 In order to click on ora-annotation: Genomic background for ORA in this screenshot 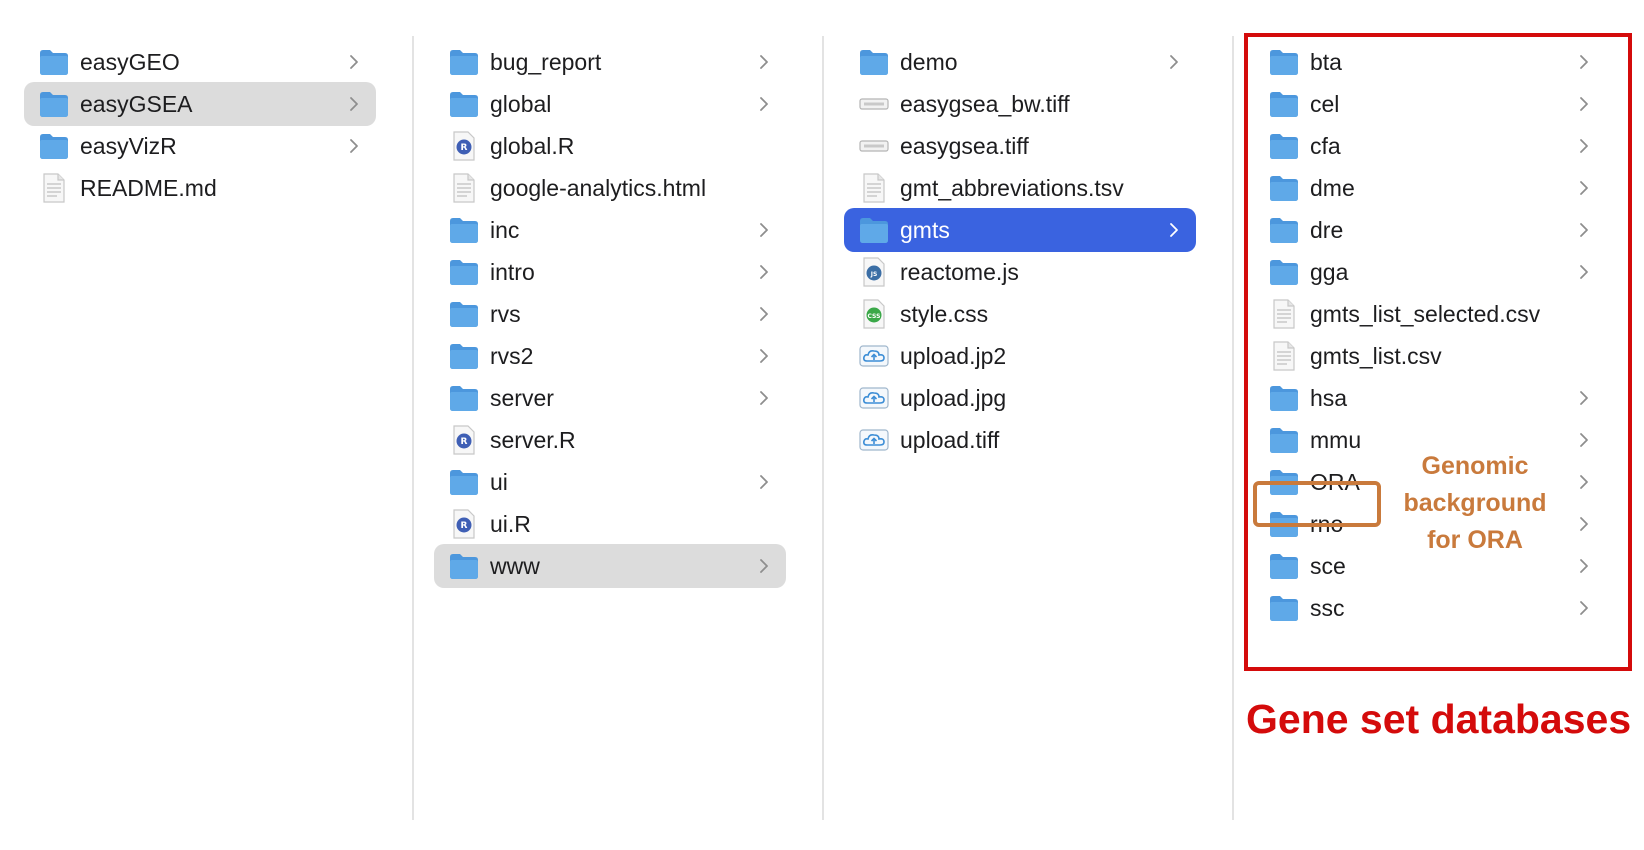, I will do `click(1475, 503)`.